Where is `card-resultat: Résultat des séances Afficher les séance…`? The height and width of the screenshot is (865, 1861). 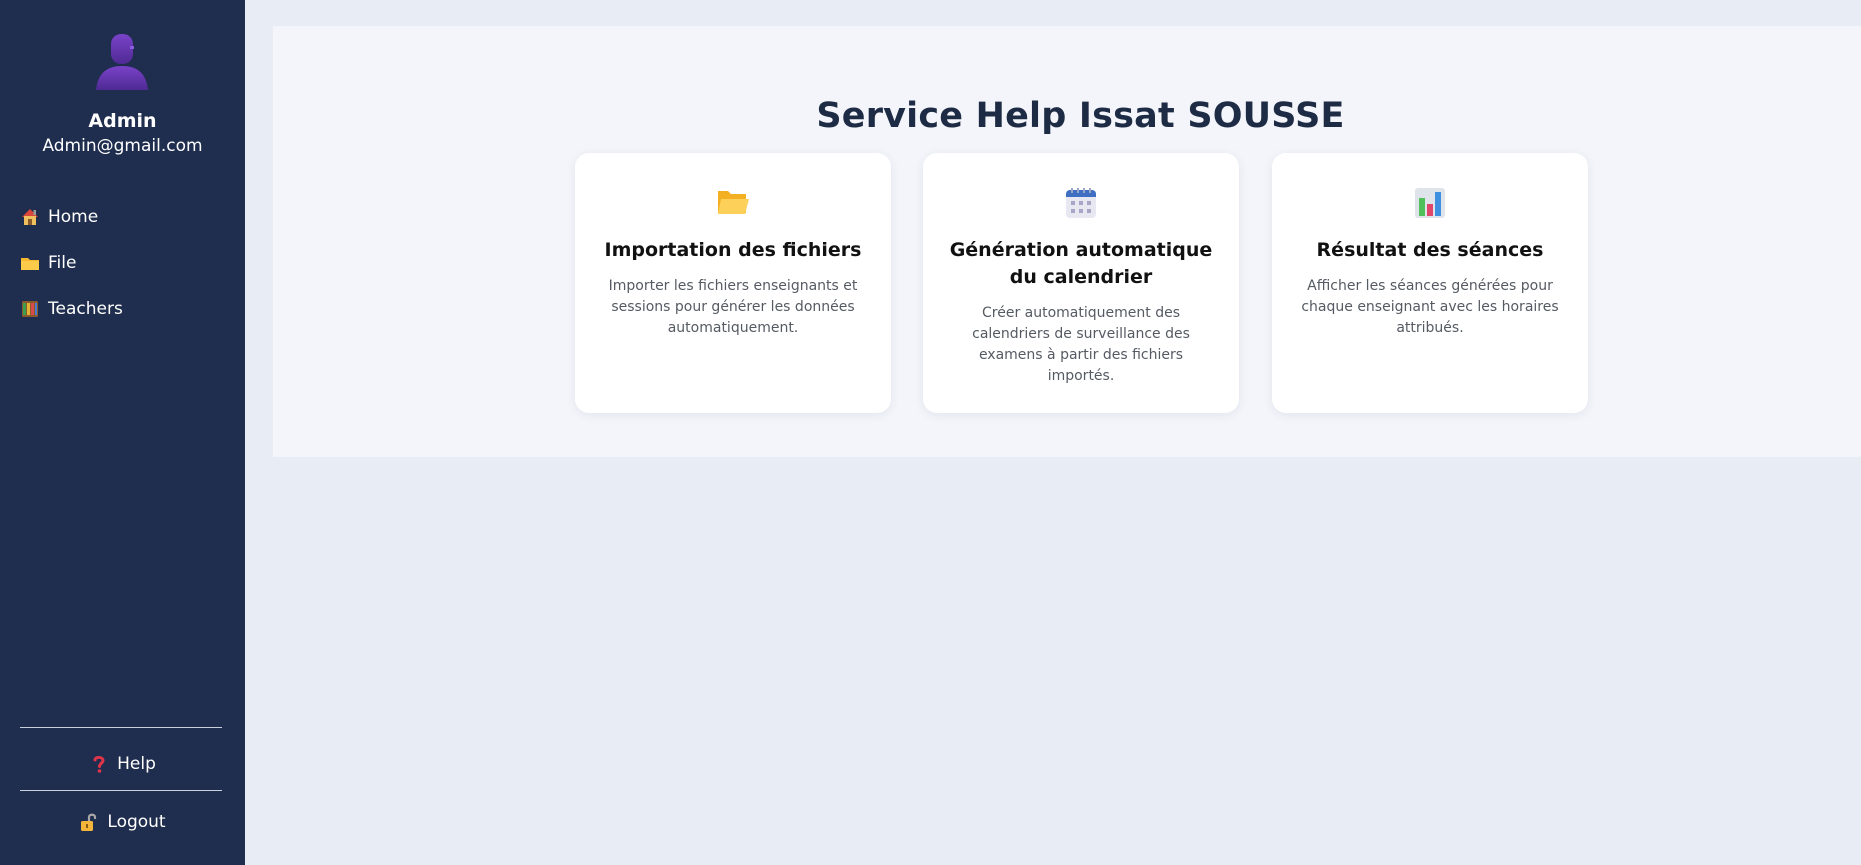
card-resultat: Résultat des séances Afficher les séance… is located at coordinates (1430, 283).